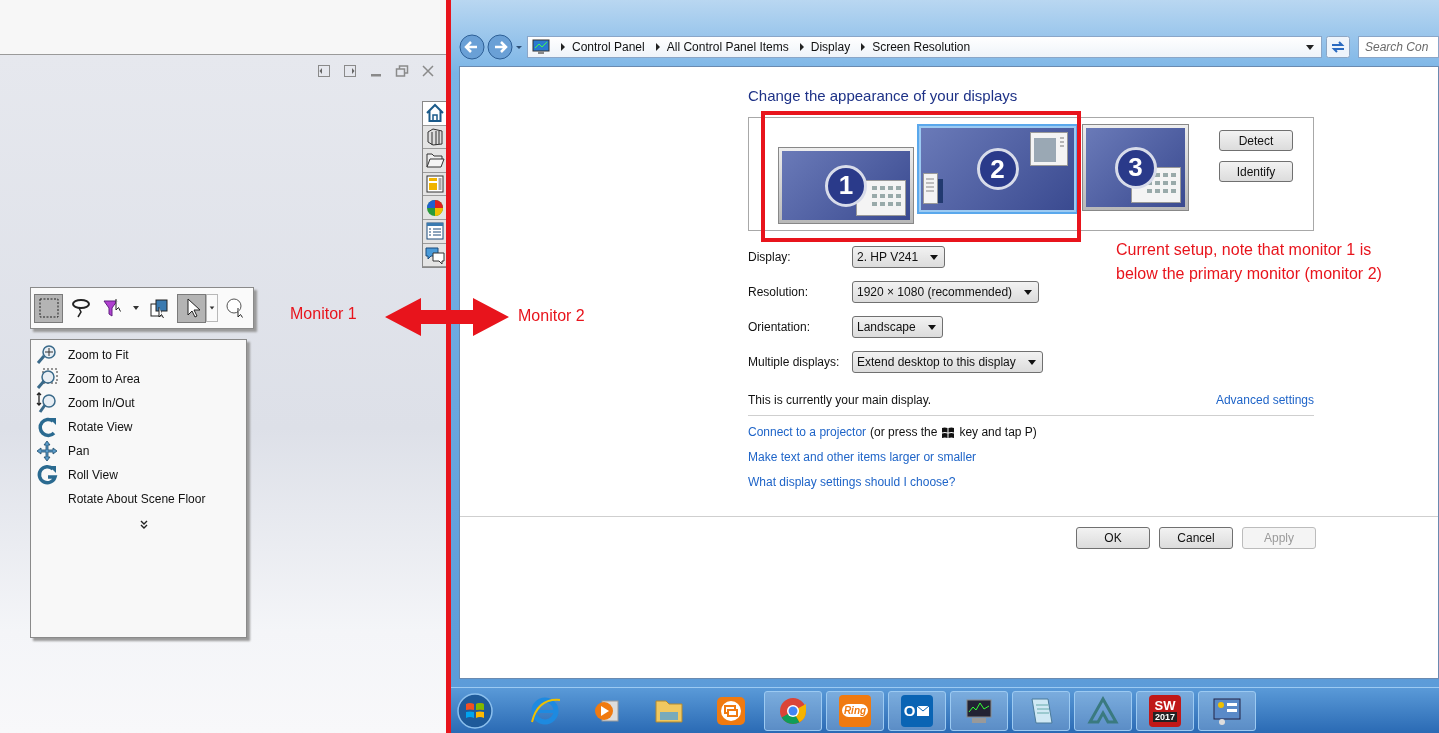  Describe the element at coordinates (1113, 538) in the screenshot. I see `dialog-button: OK` at that location.